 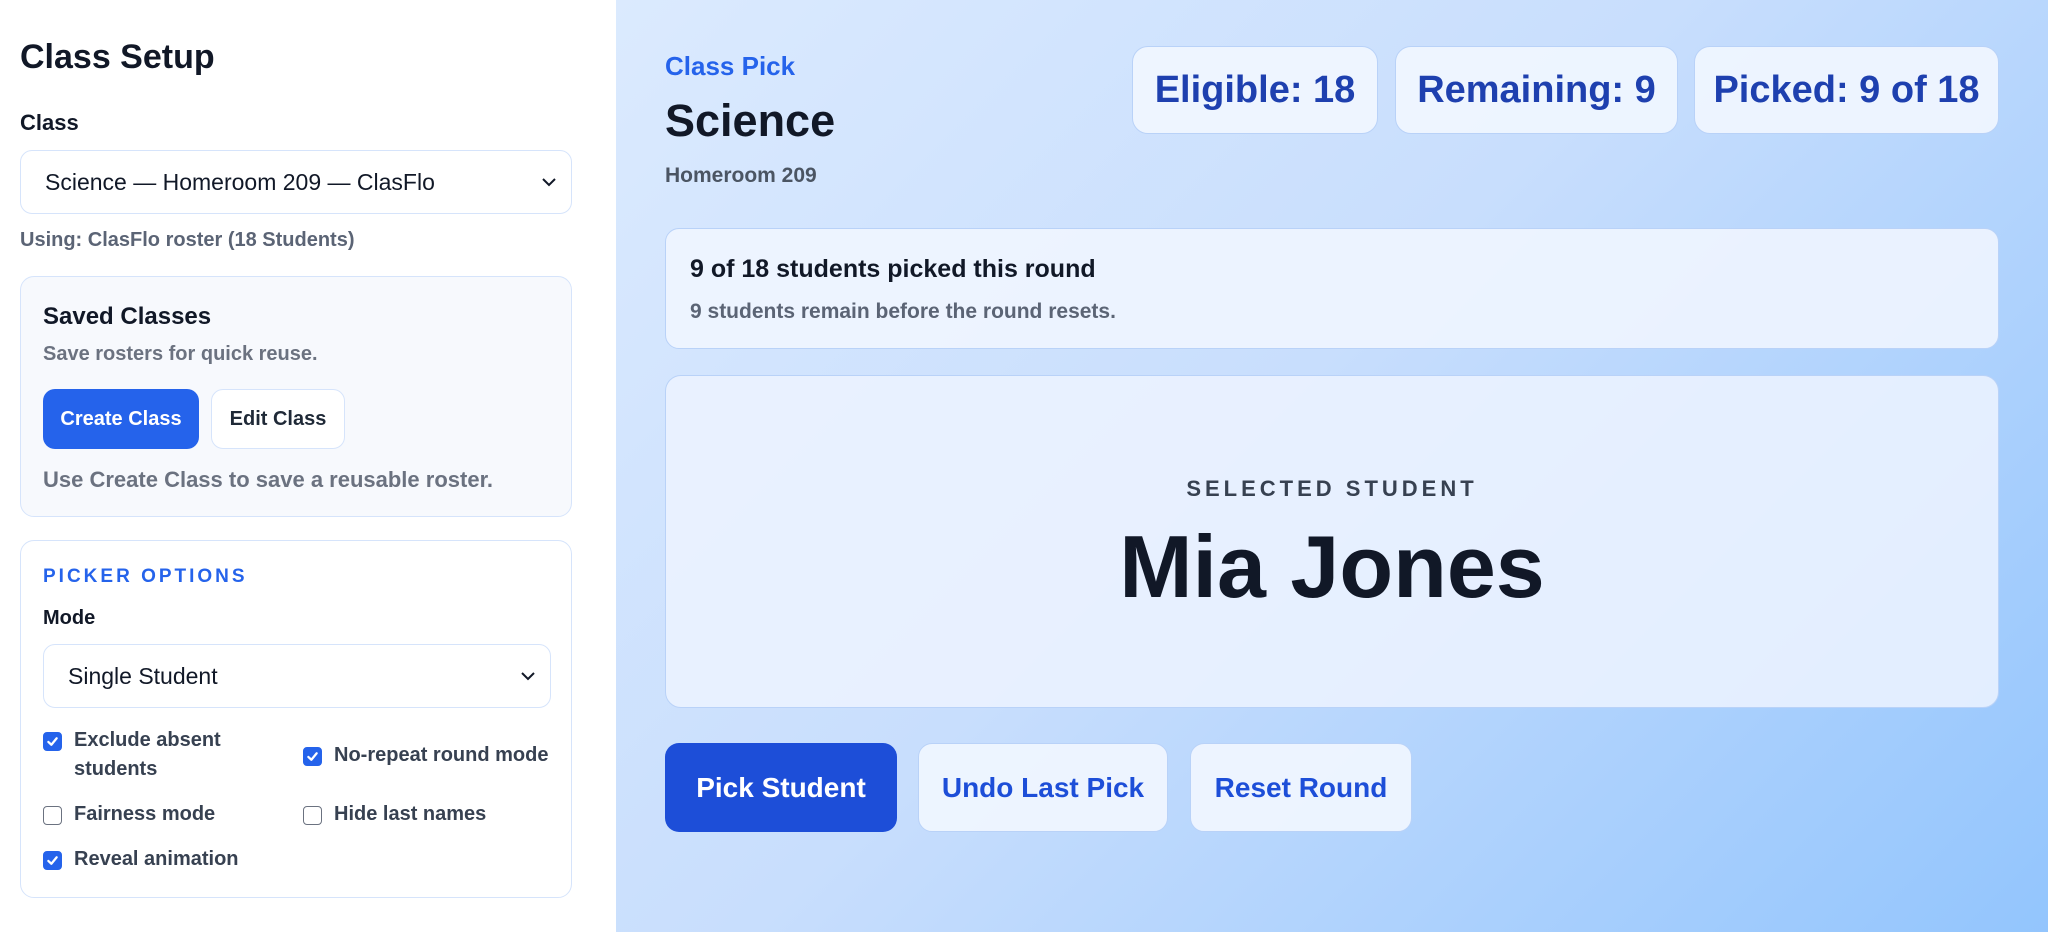 What do you see at coordinates (121, 419) in the screenshot?
I see `create-class-button: Create Class` at bounding box center [121, 419].